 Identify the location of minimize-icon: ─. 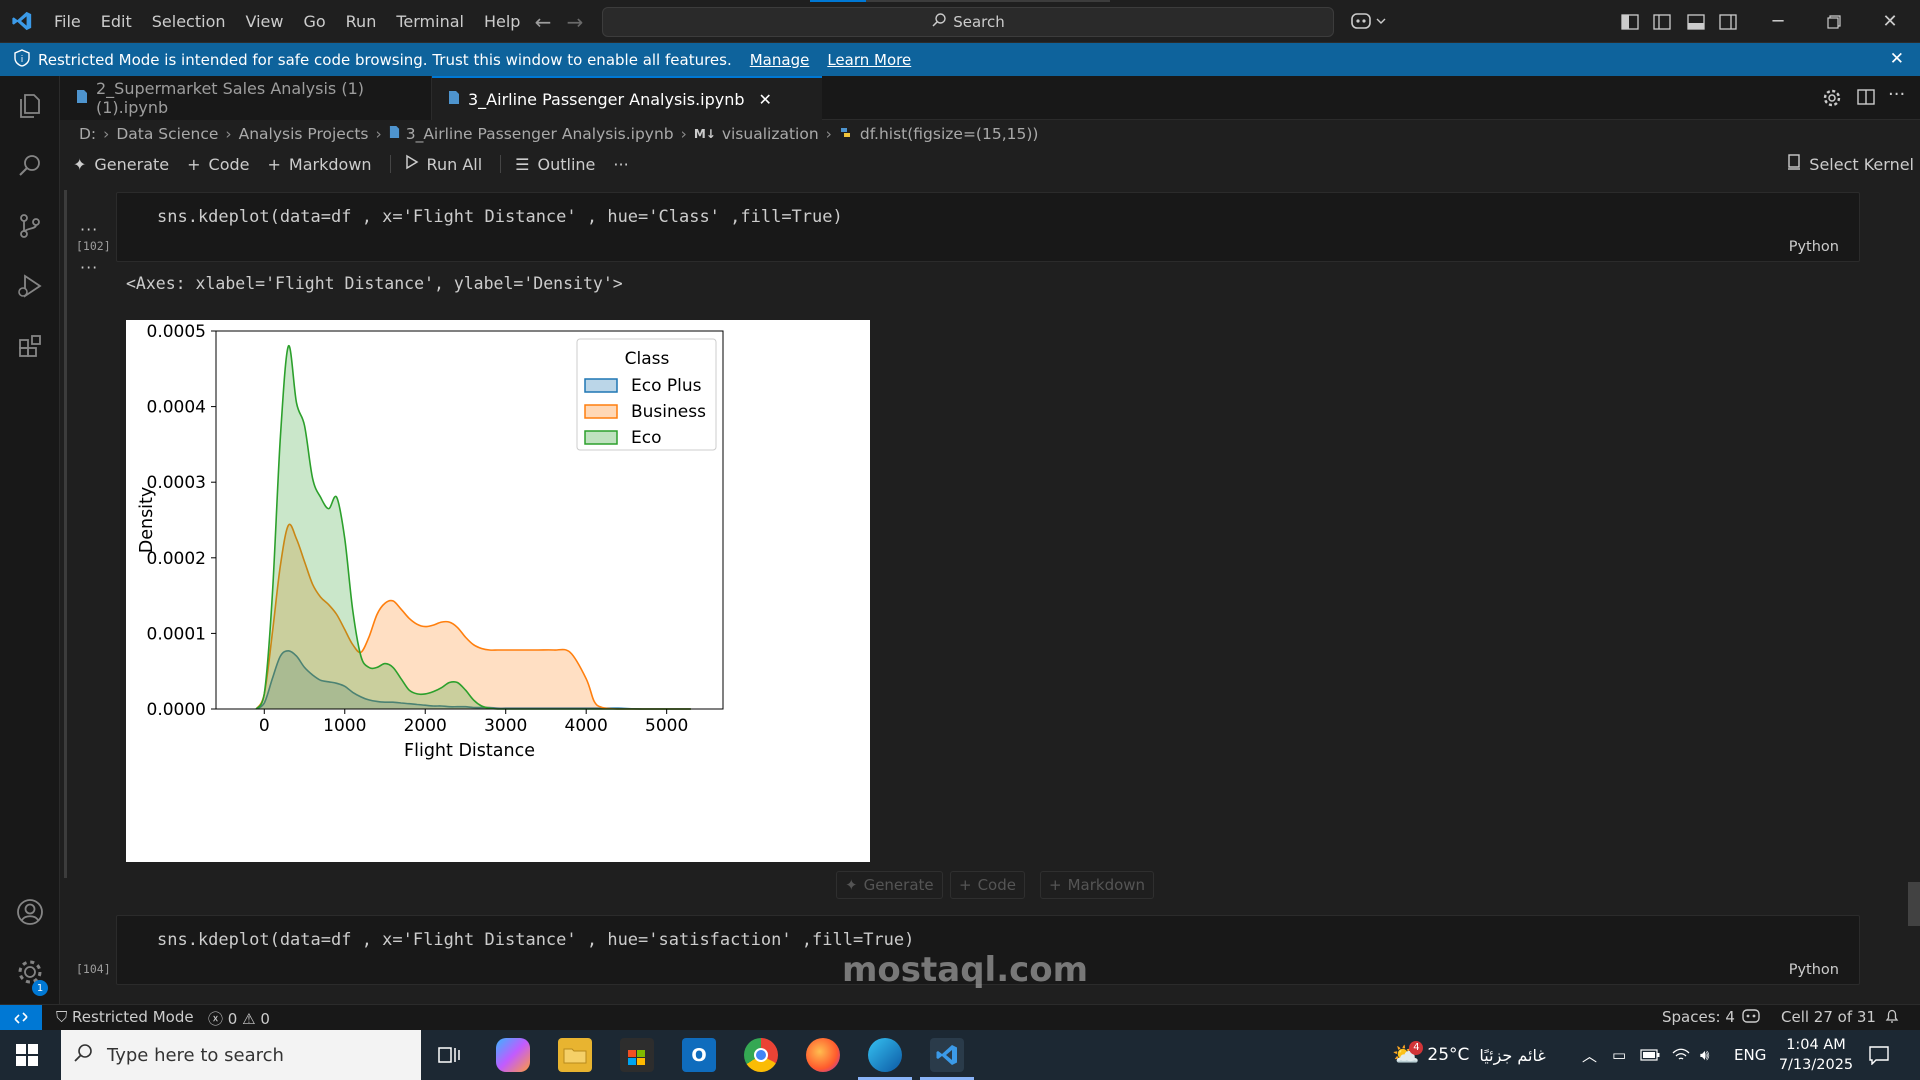
(1778, 21).